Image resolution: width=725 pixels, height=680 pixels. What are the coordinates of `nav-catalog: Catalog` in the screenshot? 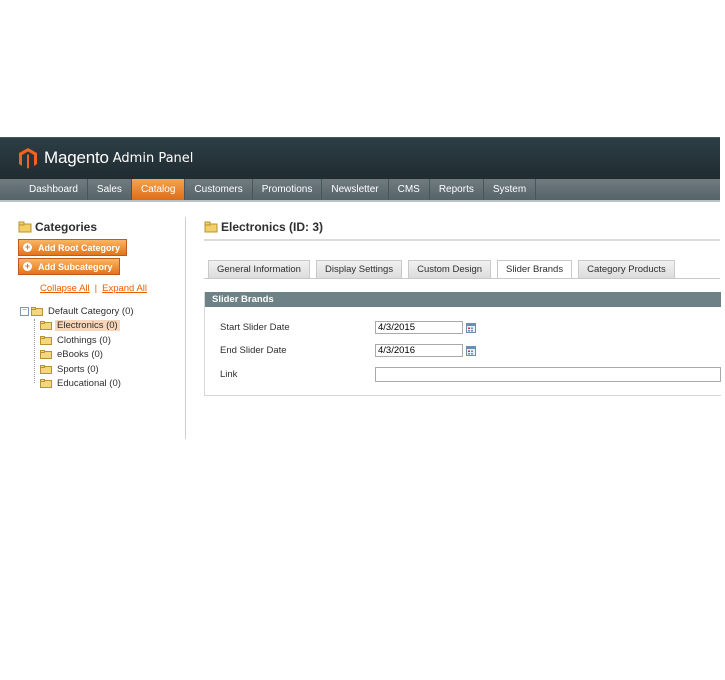 It's located at (158, 189).